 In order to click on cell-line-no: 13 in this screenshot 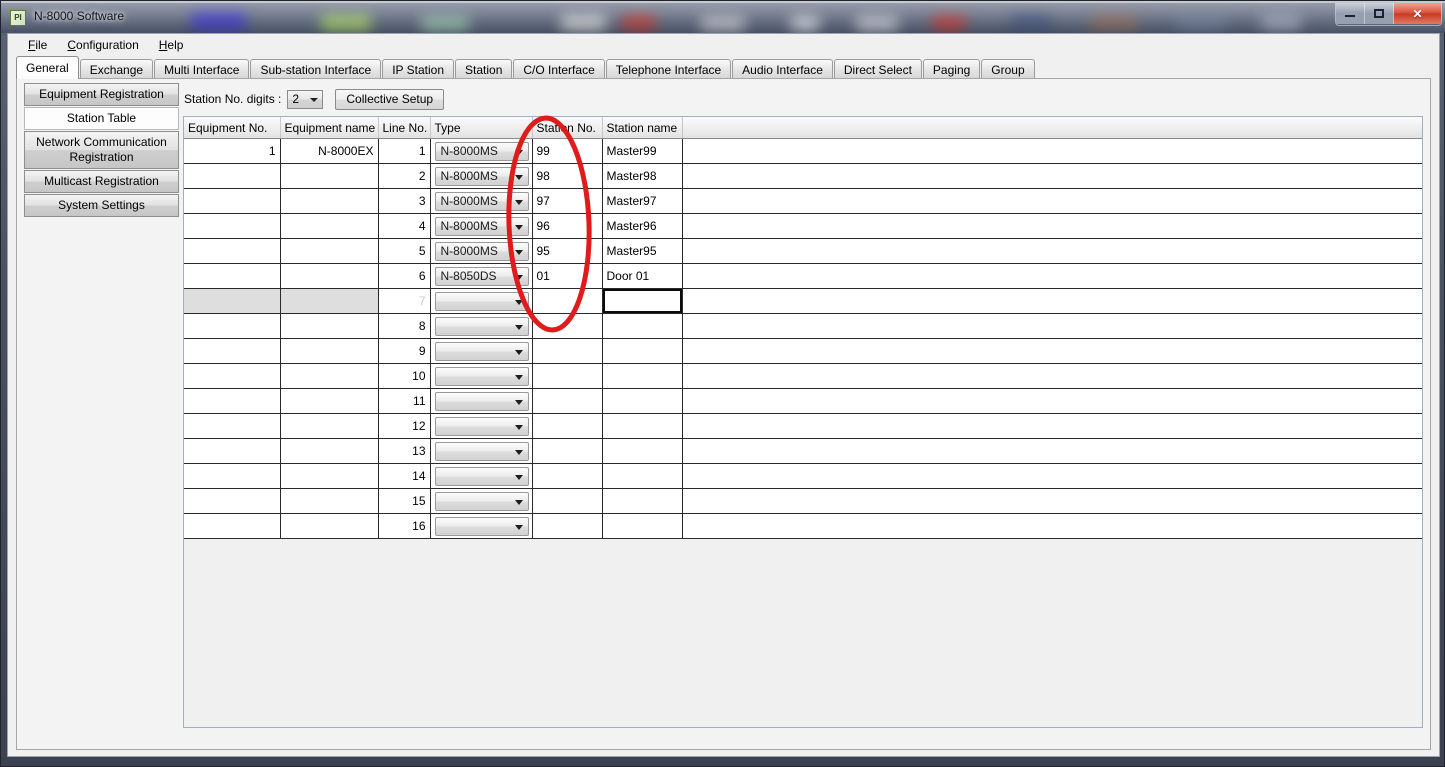, I will do `click(404, 451)`.